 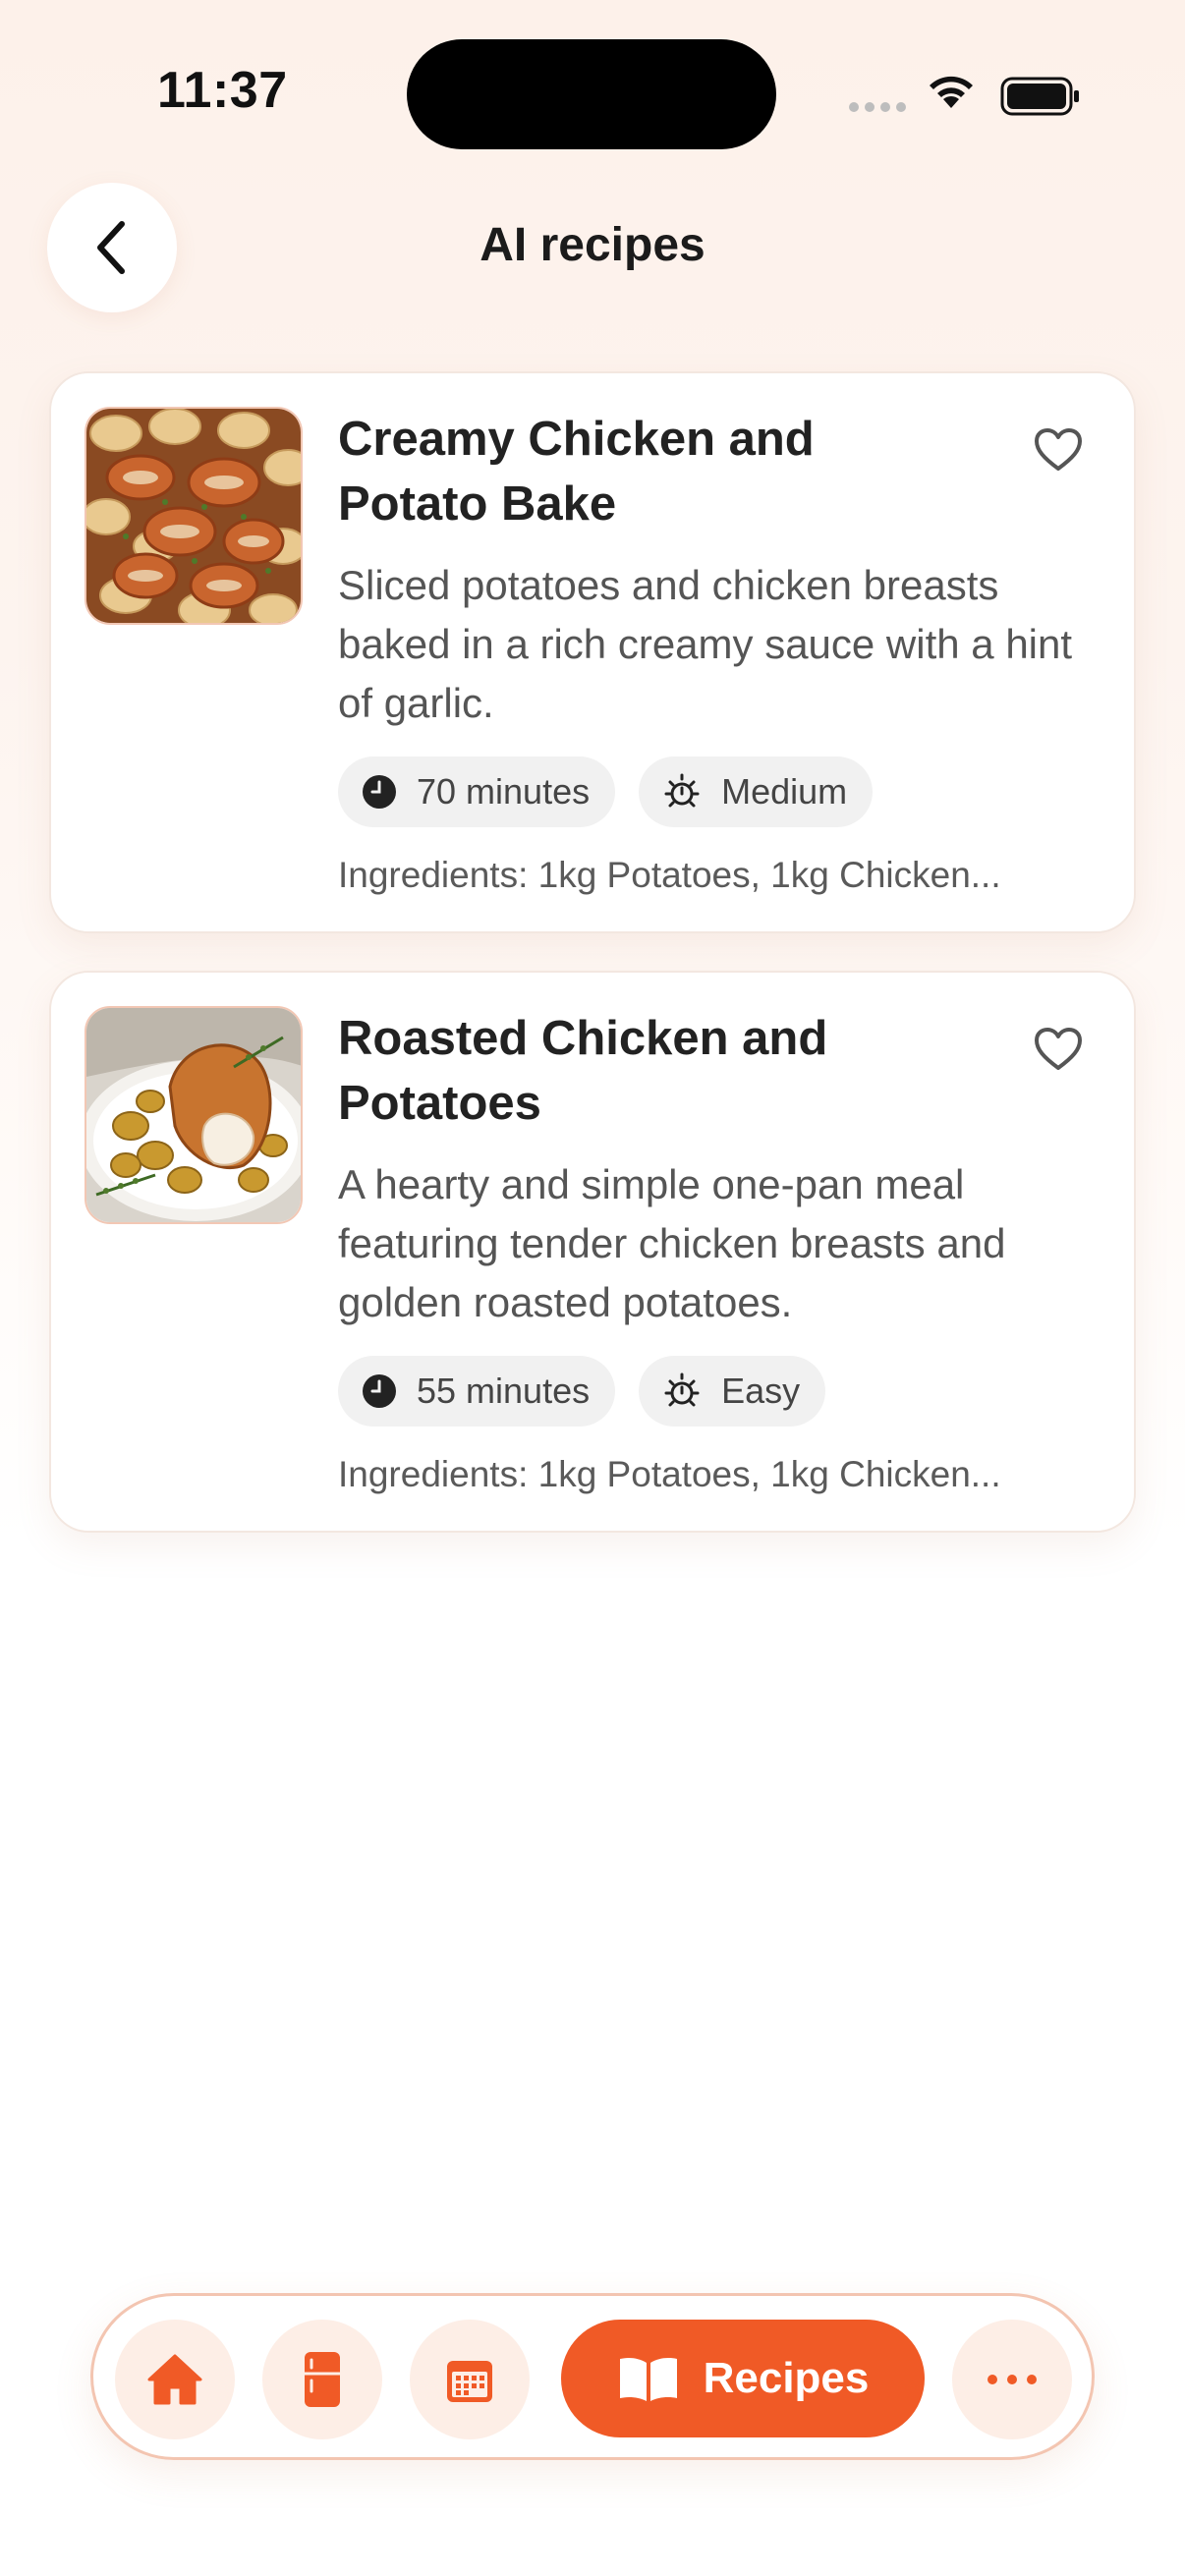 I want to click on nav-more-button, so click(x=1012, y=2379).